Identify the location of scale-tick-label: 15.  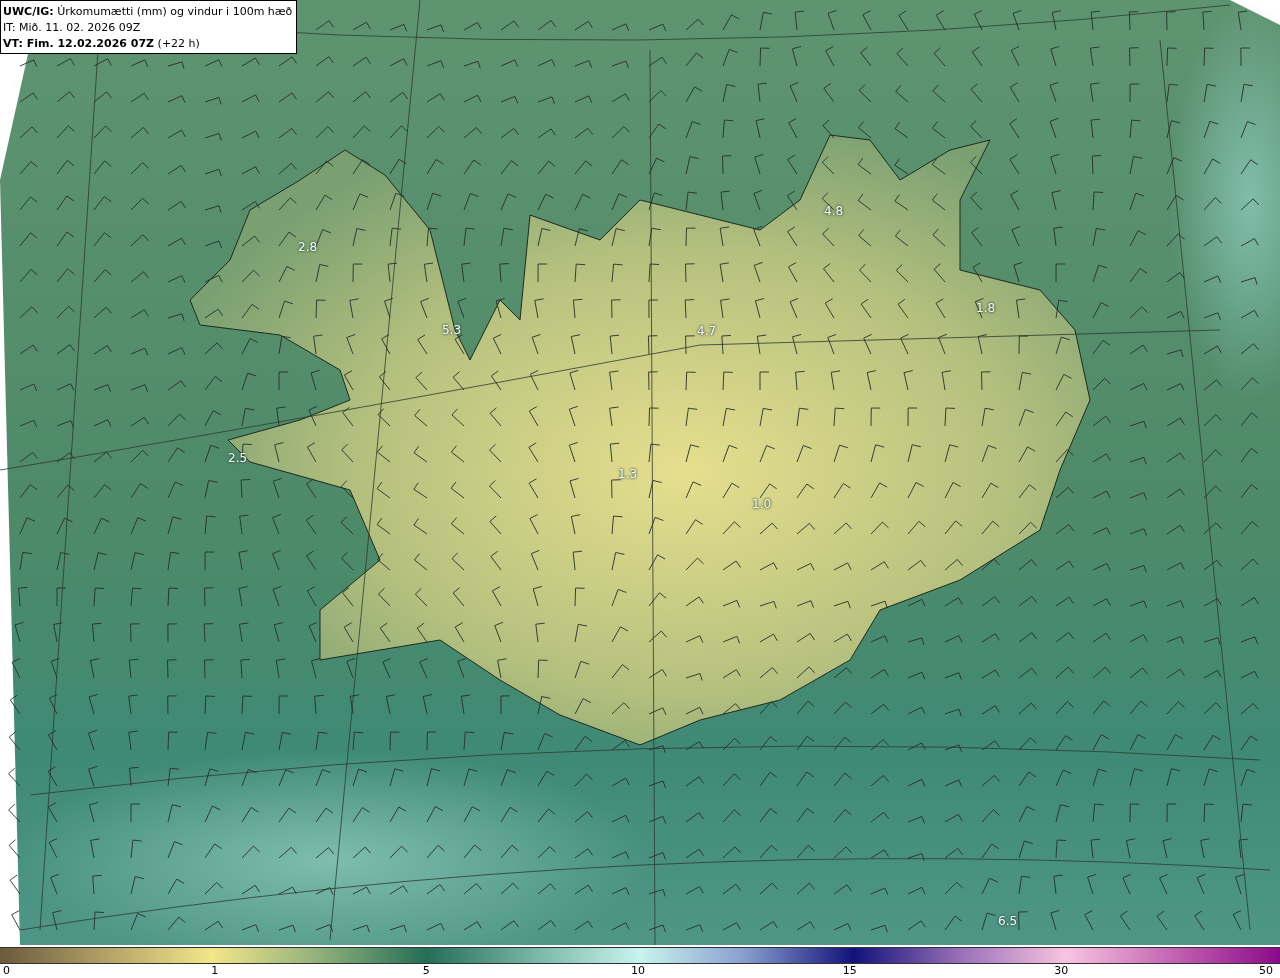
(849, 971).